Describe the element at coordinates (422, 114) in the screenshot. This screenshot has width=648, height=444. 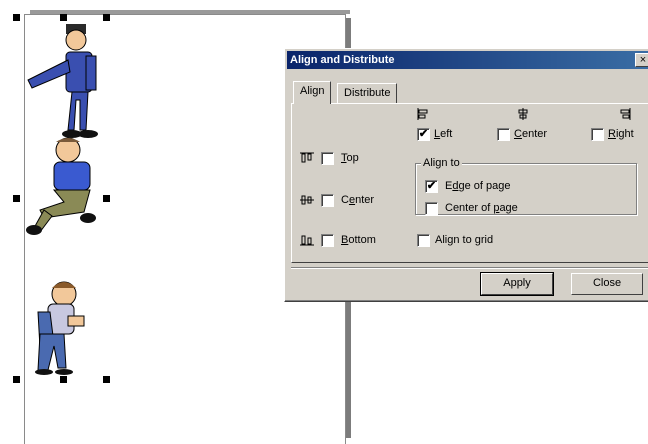
I see `align-left-icon` at that location.